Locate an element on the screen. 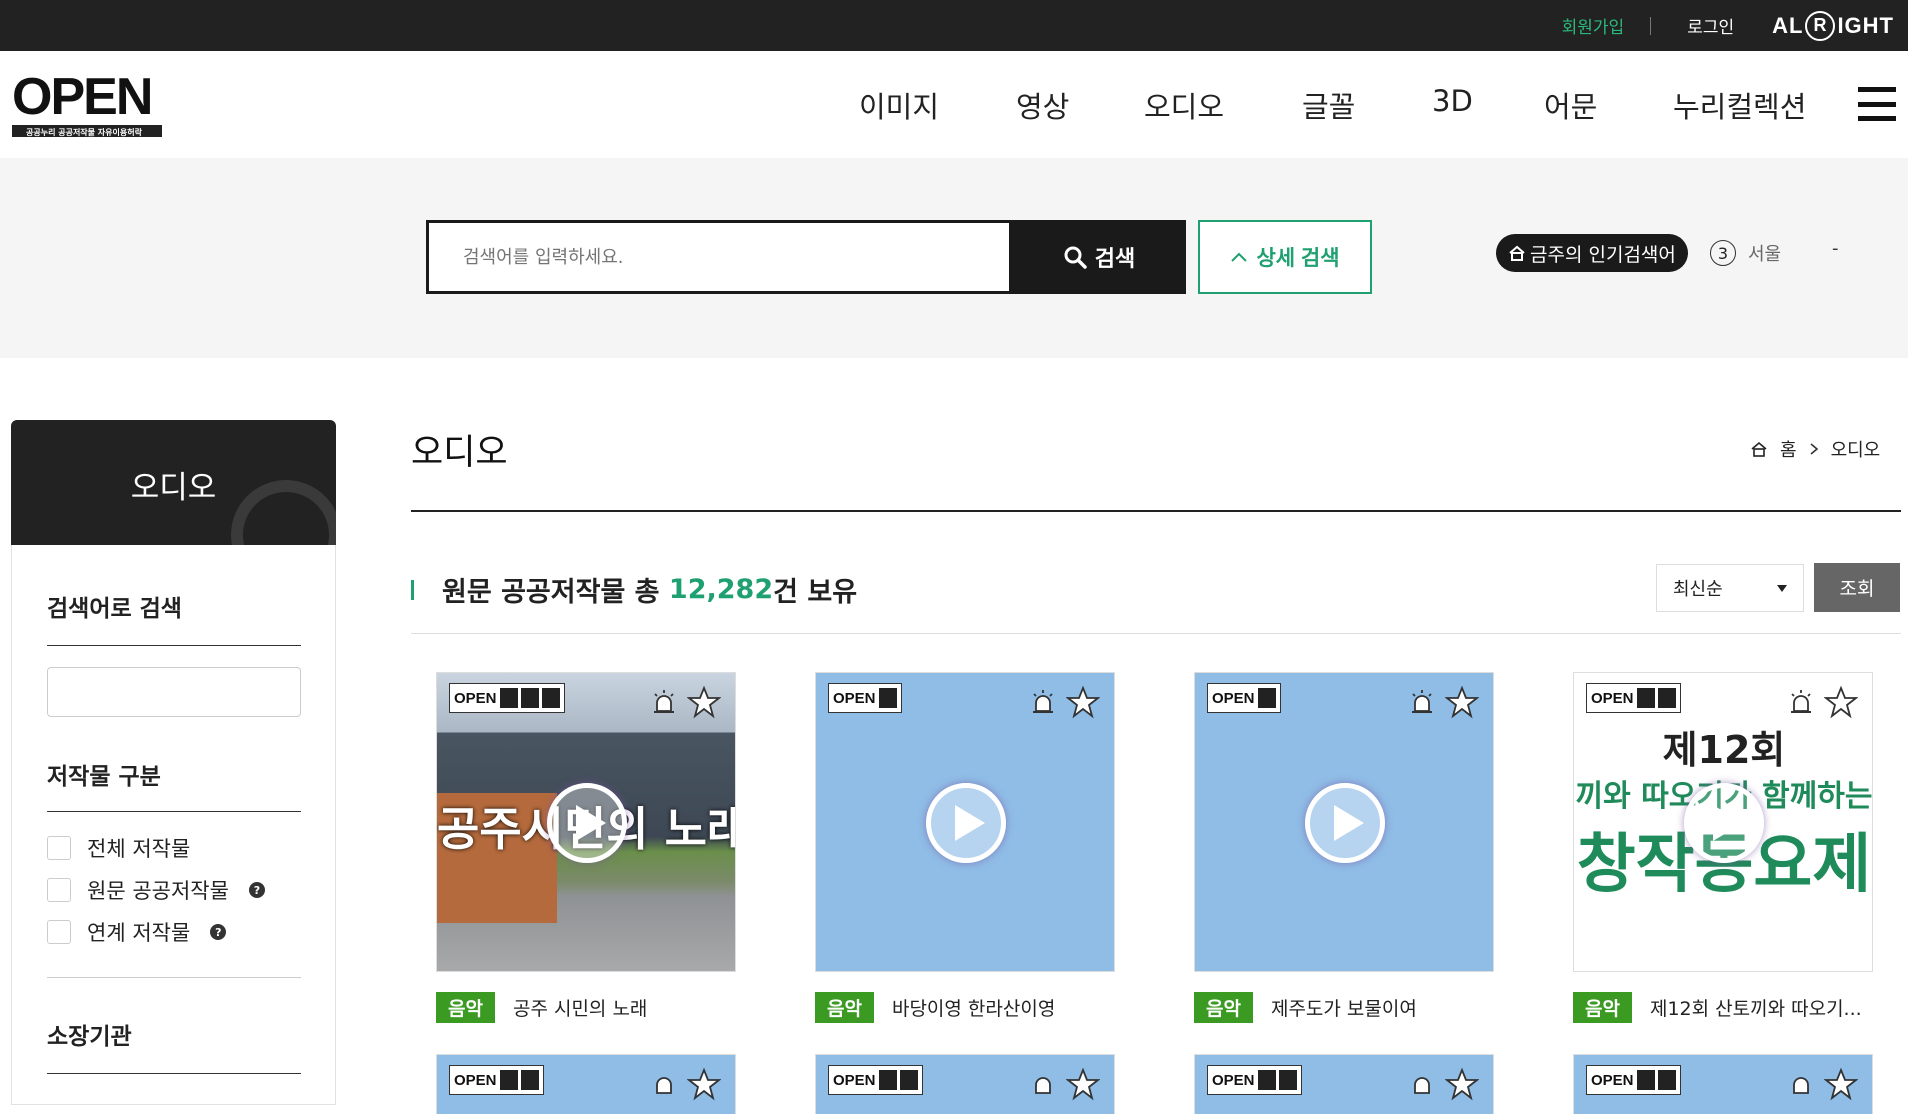 Image resolution: width=1908 pixels, height=1114 pixels. utility-links: 회원가입 로그인 AL R IGHT is located at coordinates (1728, 25).